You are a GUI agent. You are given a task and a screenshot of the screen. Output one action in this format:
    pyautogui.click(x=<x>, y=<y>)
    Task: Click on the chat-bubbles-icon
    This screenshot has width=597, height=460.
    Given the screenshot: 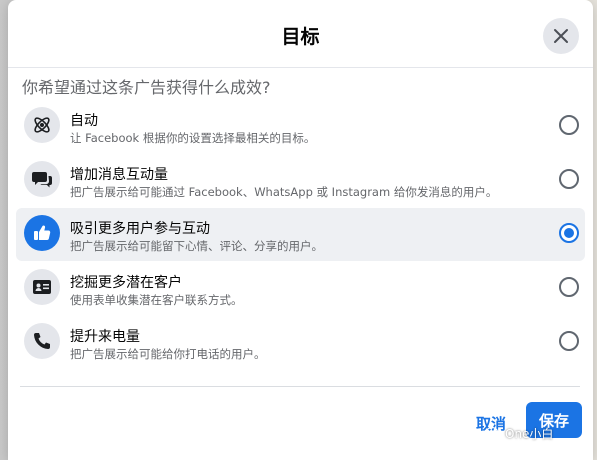 What is the action you would take?
    pyautogui.click(x=42, y=180)
    